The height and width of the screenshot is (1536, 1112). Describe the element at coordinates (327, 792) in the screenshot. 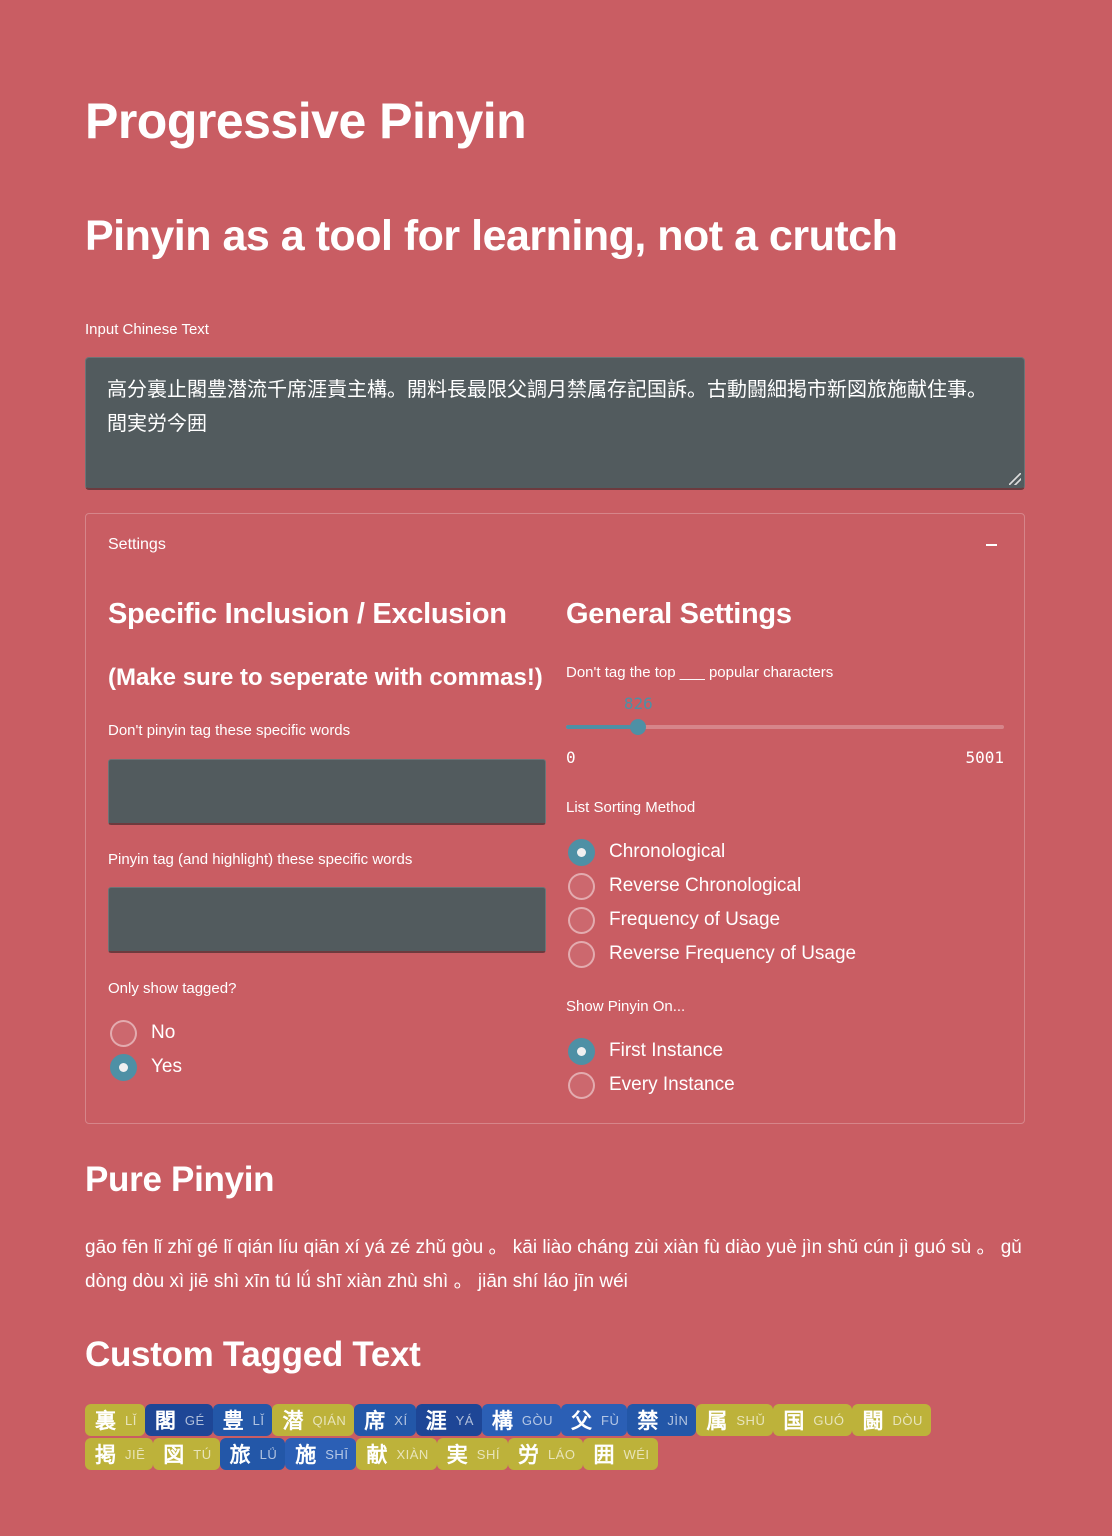

I see `exclude-words-input` at that location.